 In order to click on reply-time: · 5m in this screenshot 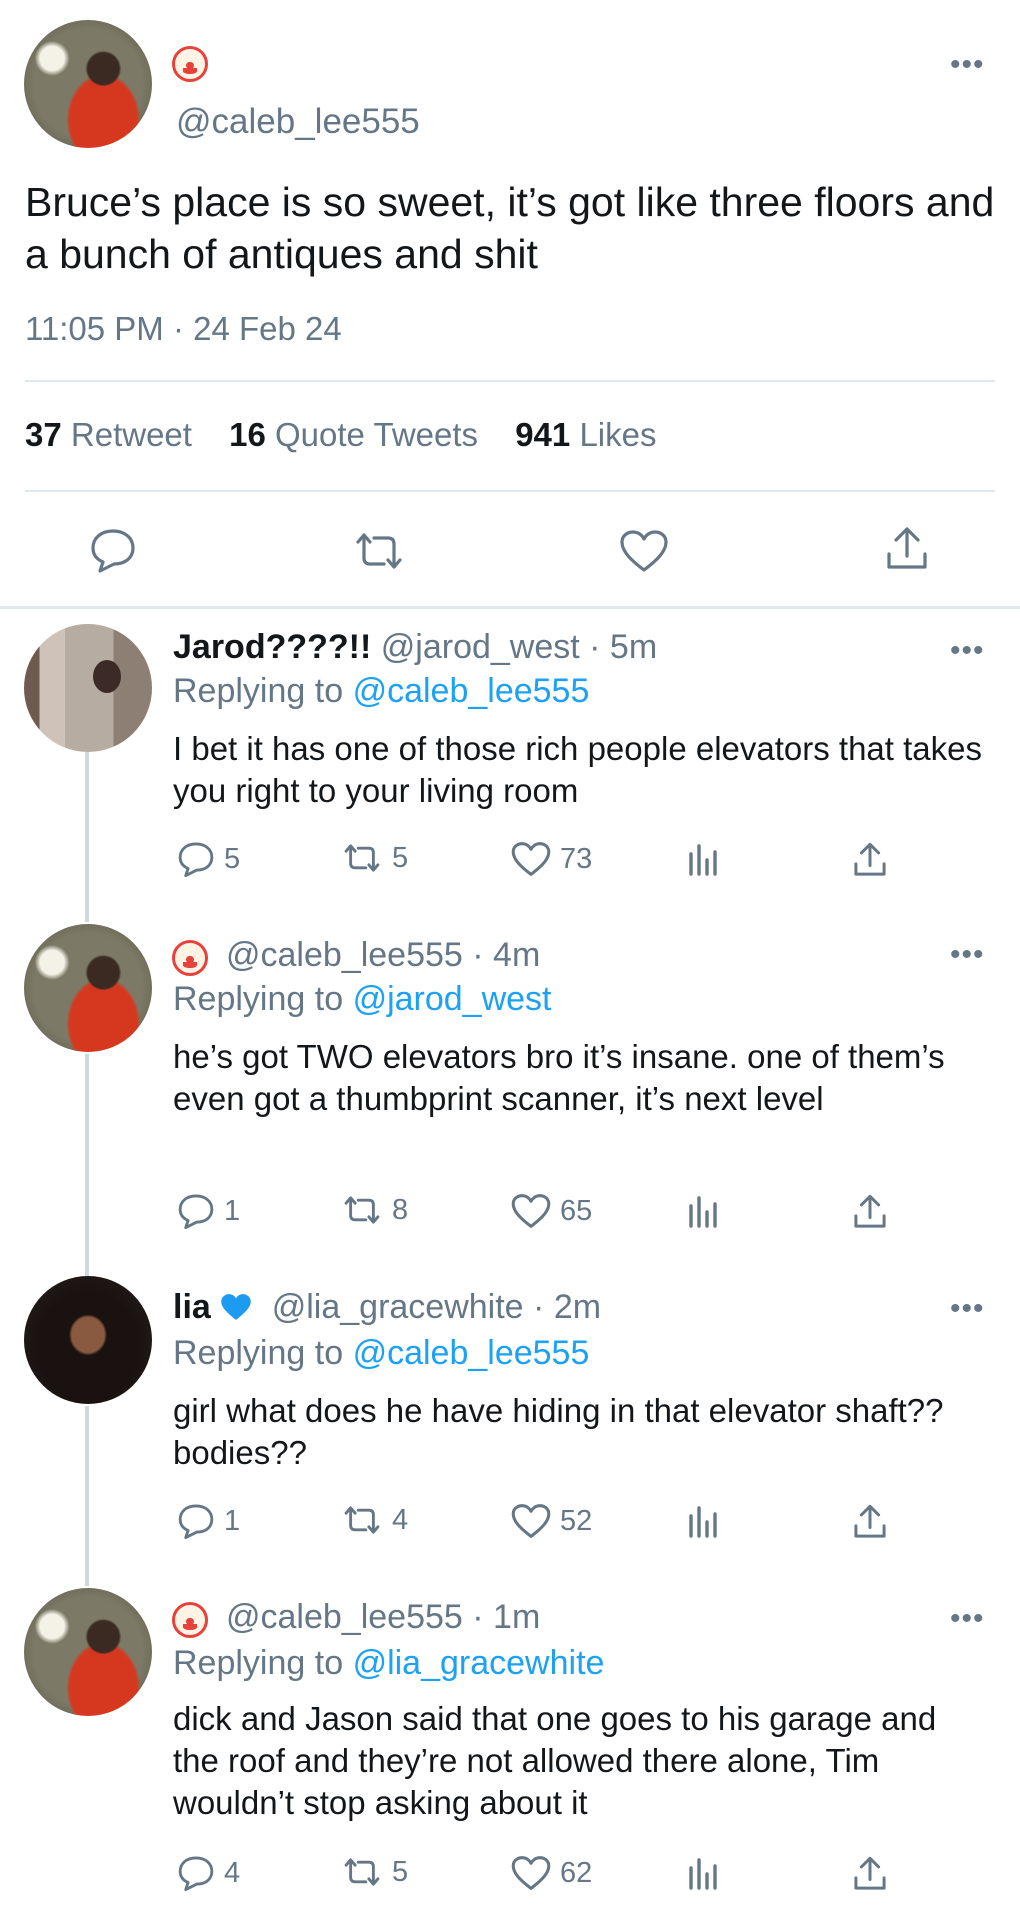, I will do `click(623, 647)`.